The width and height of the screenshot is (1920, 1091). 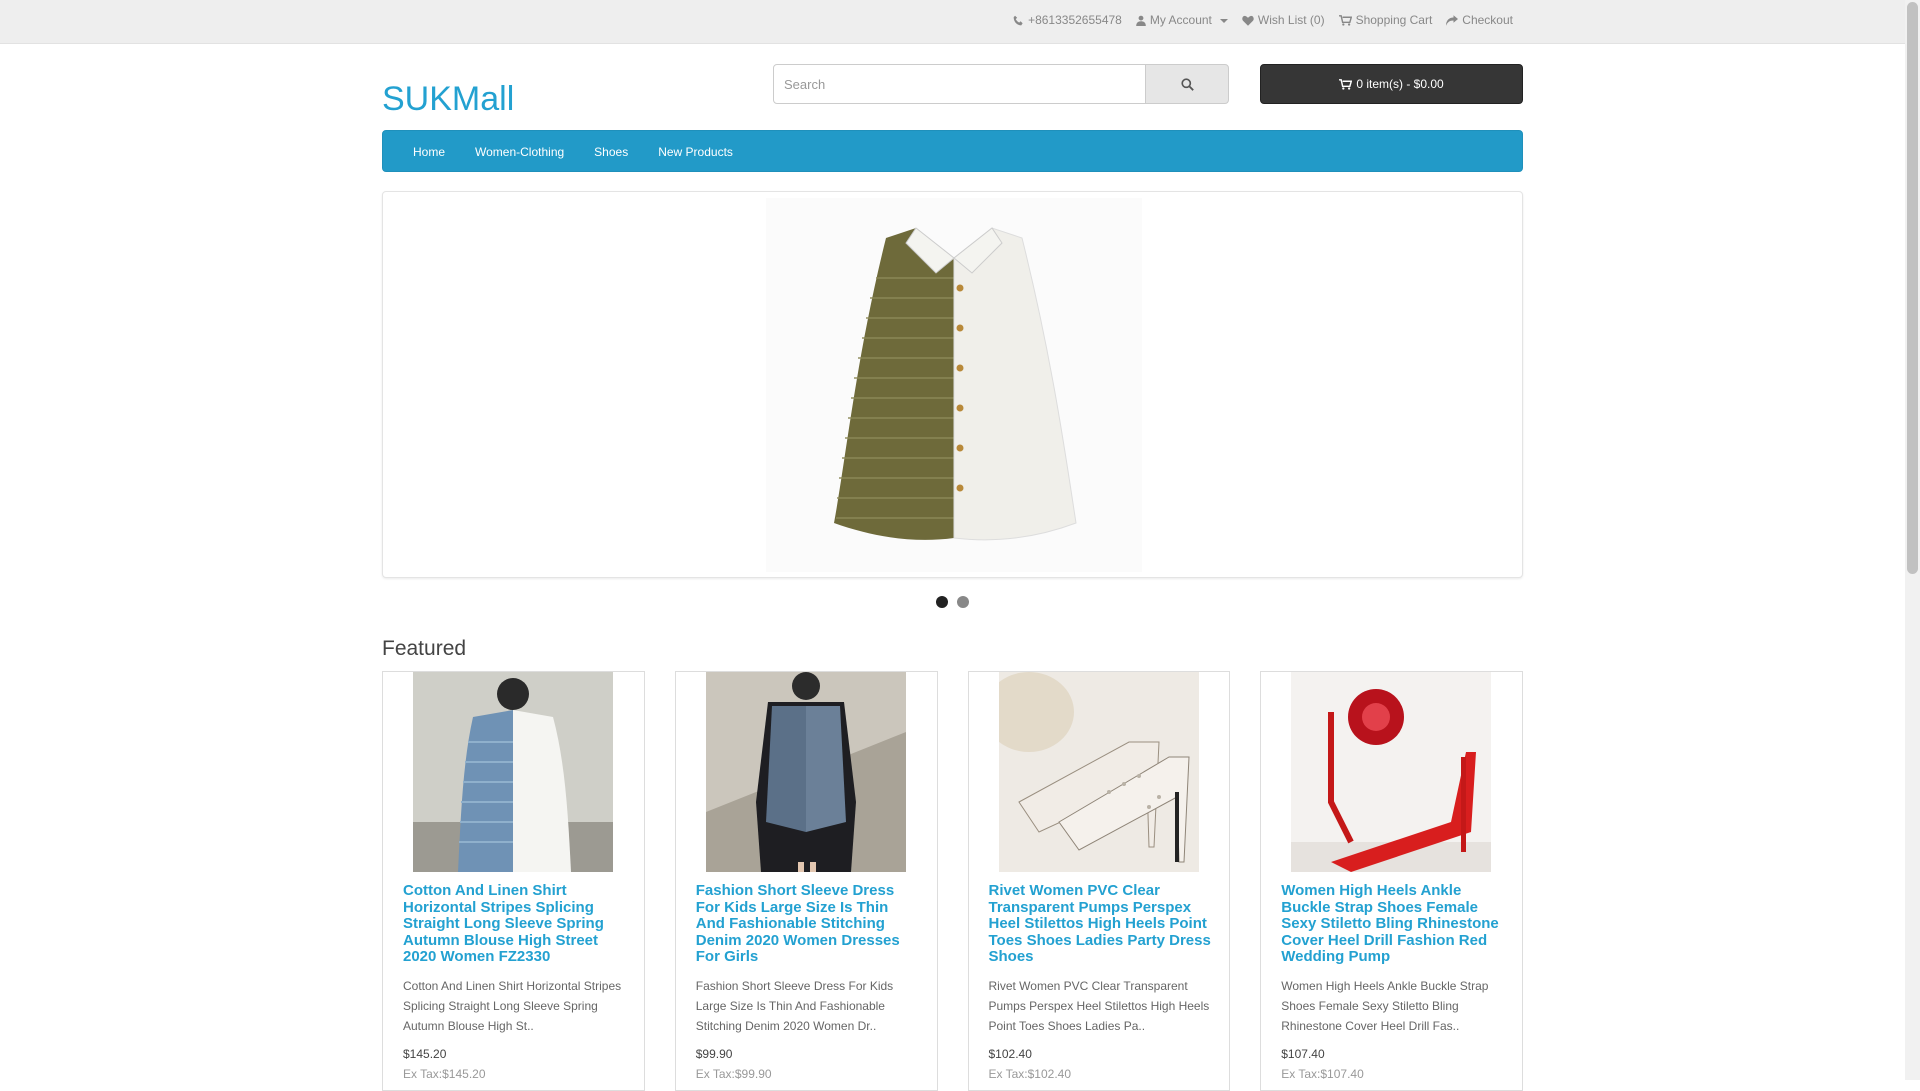 I want to click on product-ex-tax: Ex Tax:$99.90, so click(x=733, y=1074).